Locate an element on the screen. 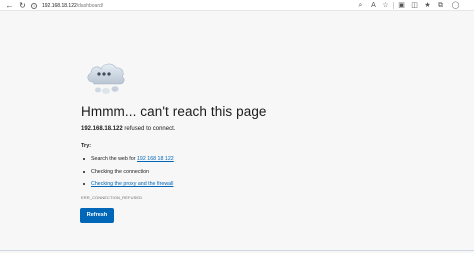 The height and width of the screenshot is (253, 474). error-code: ERR_CONNECTION_REFUSED is located at coordinates (112, 197).